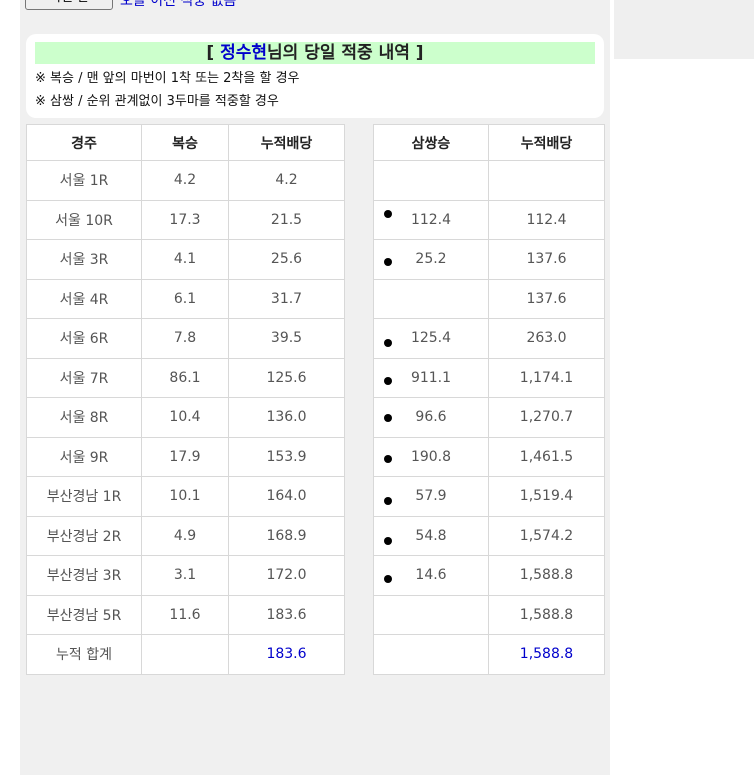 The width and height of the screenshot is (754, 775). What do you see at coordinates (286, 377) in the screenshot?
I see `cumulative-odds-cell: 125.6` at bounding box center [286, 377].